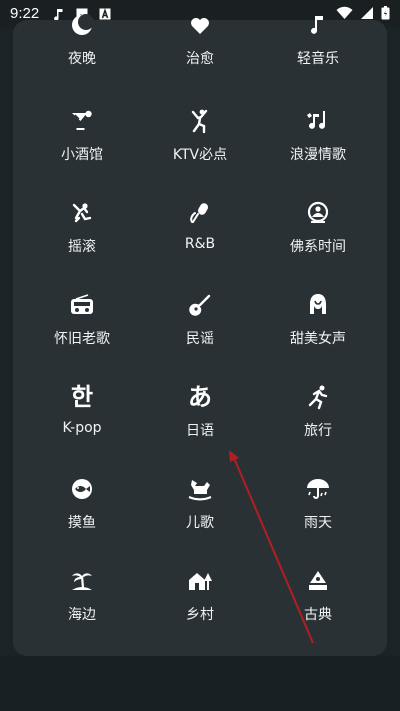 Image resolution: width=400 pixels, height=711 pixels. I want to click on category-oldies: 怀旧老歌, so click(82, 332).